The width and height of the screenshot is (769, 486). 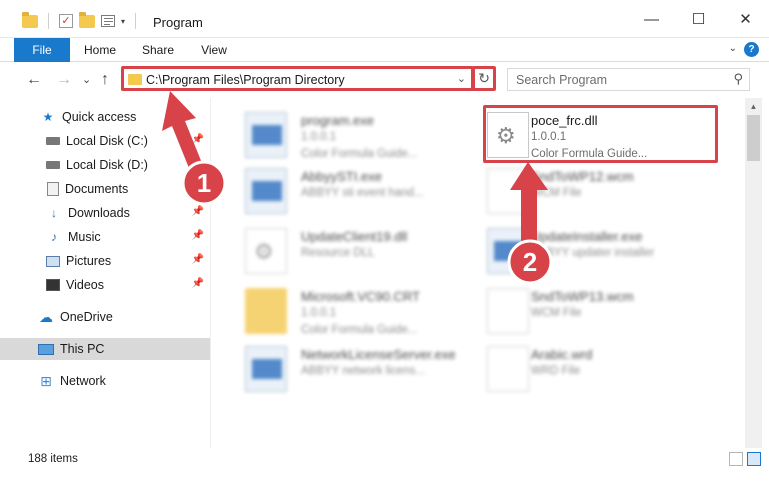 What do you see at coordinates (83, 381) in the screenshot?
I see `sidebar-item-label: Network` at bounding box center [83, 381].